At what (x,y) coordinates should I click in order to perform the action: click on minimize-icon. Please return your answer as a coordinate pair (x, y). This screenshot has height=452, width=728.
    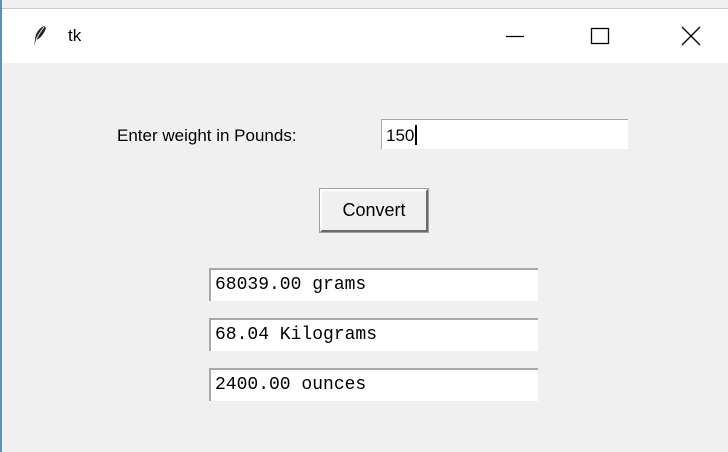
    Looking at the image, I should click on (515, 36).